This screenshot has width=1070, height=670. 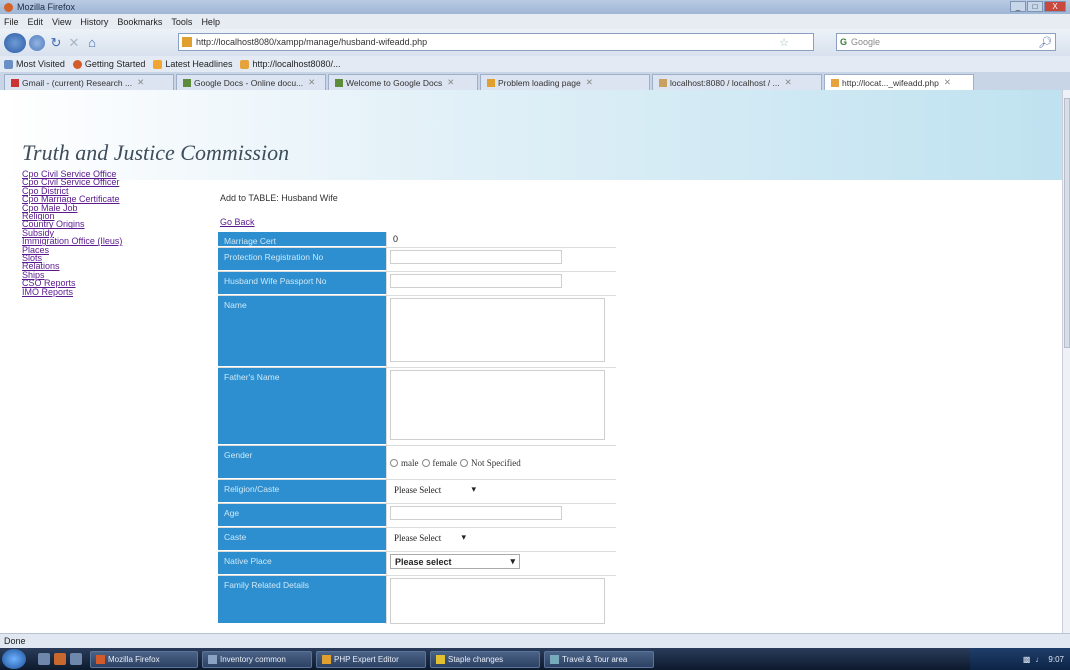 What do you see at coordinates (107, 266) in the screenshot?
I see `nav-link: Relations` at bounding box center [107, 266].